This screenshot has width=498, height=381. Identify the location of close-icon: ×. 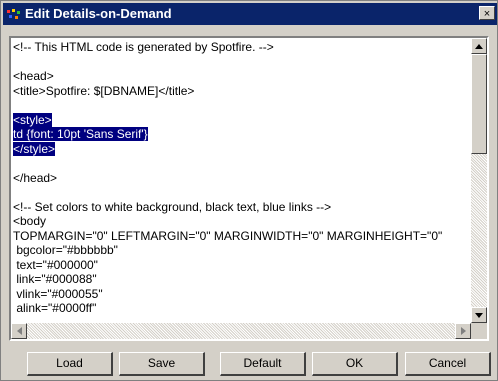
(487, 14).